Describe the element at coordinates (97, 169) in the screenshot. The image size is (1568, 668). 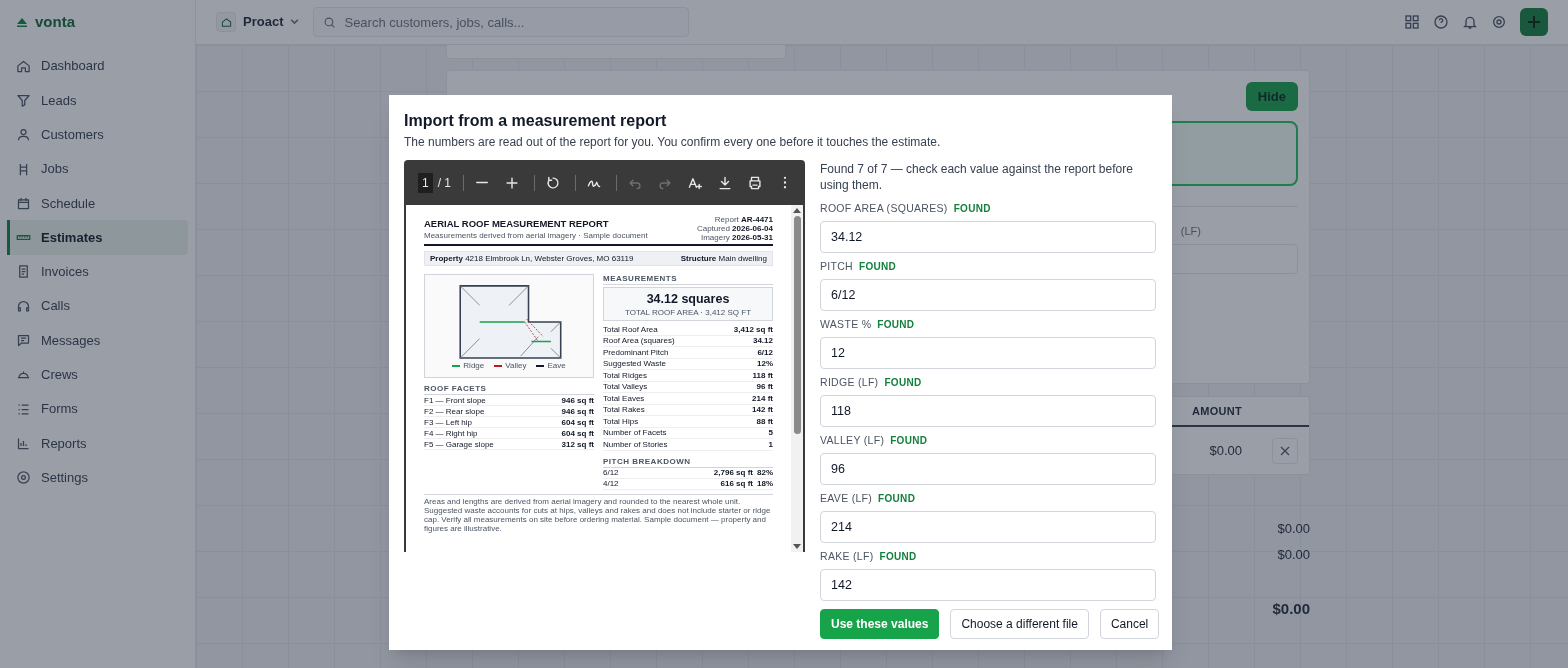
I see `sidebar-item: Jobs` at that location.